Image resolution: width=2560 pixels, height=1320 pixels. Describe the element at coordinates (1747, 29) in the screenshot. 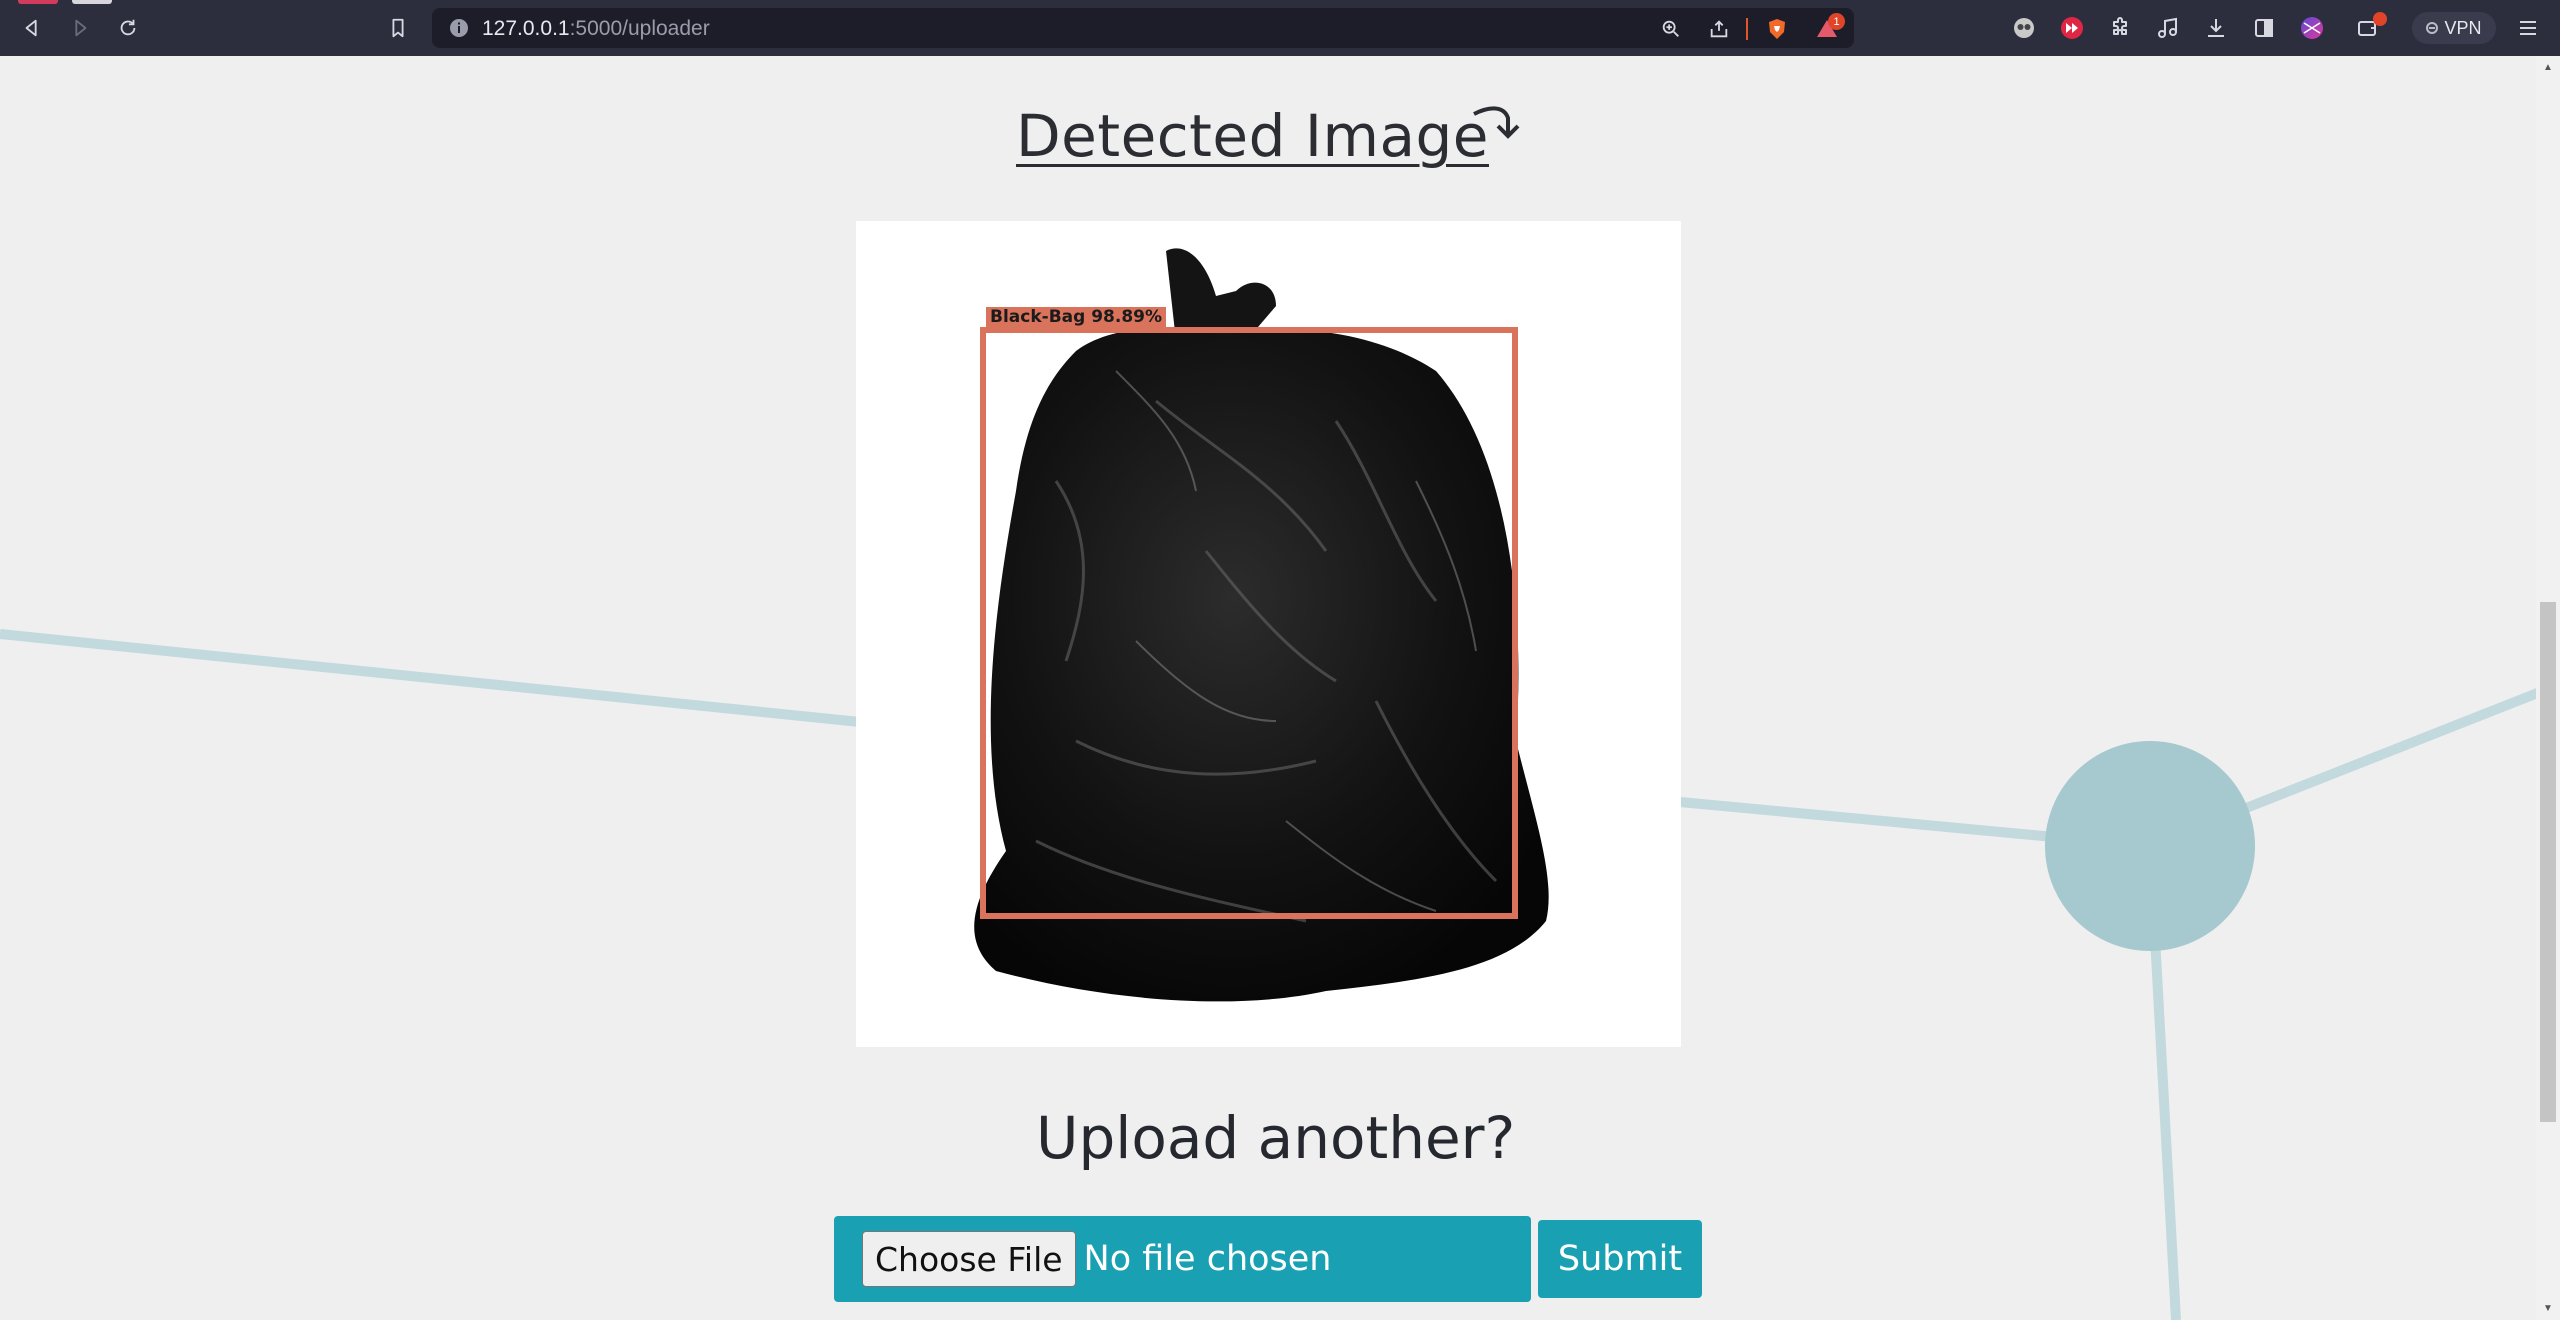

I see `url-divider` at that location.